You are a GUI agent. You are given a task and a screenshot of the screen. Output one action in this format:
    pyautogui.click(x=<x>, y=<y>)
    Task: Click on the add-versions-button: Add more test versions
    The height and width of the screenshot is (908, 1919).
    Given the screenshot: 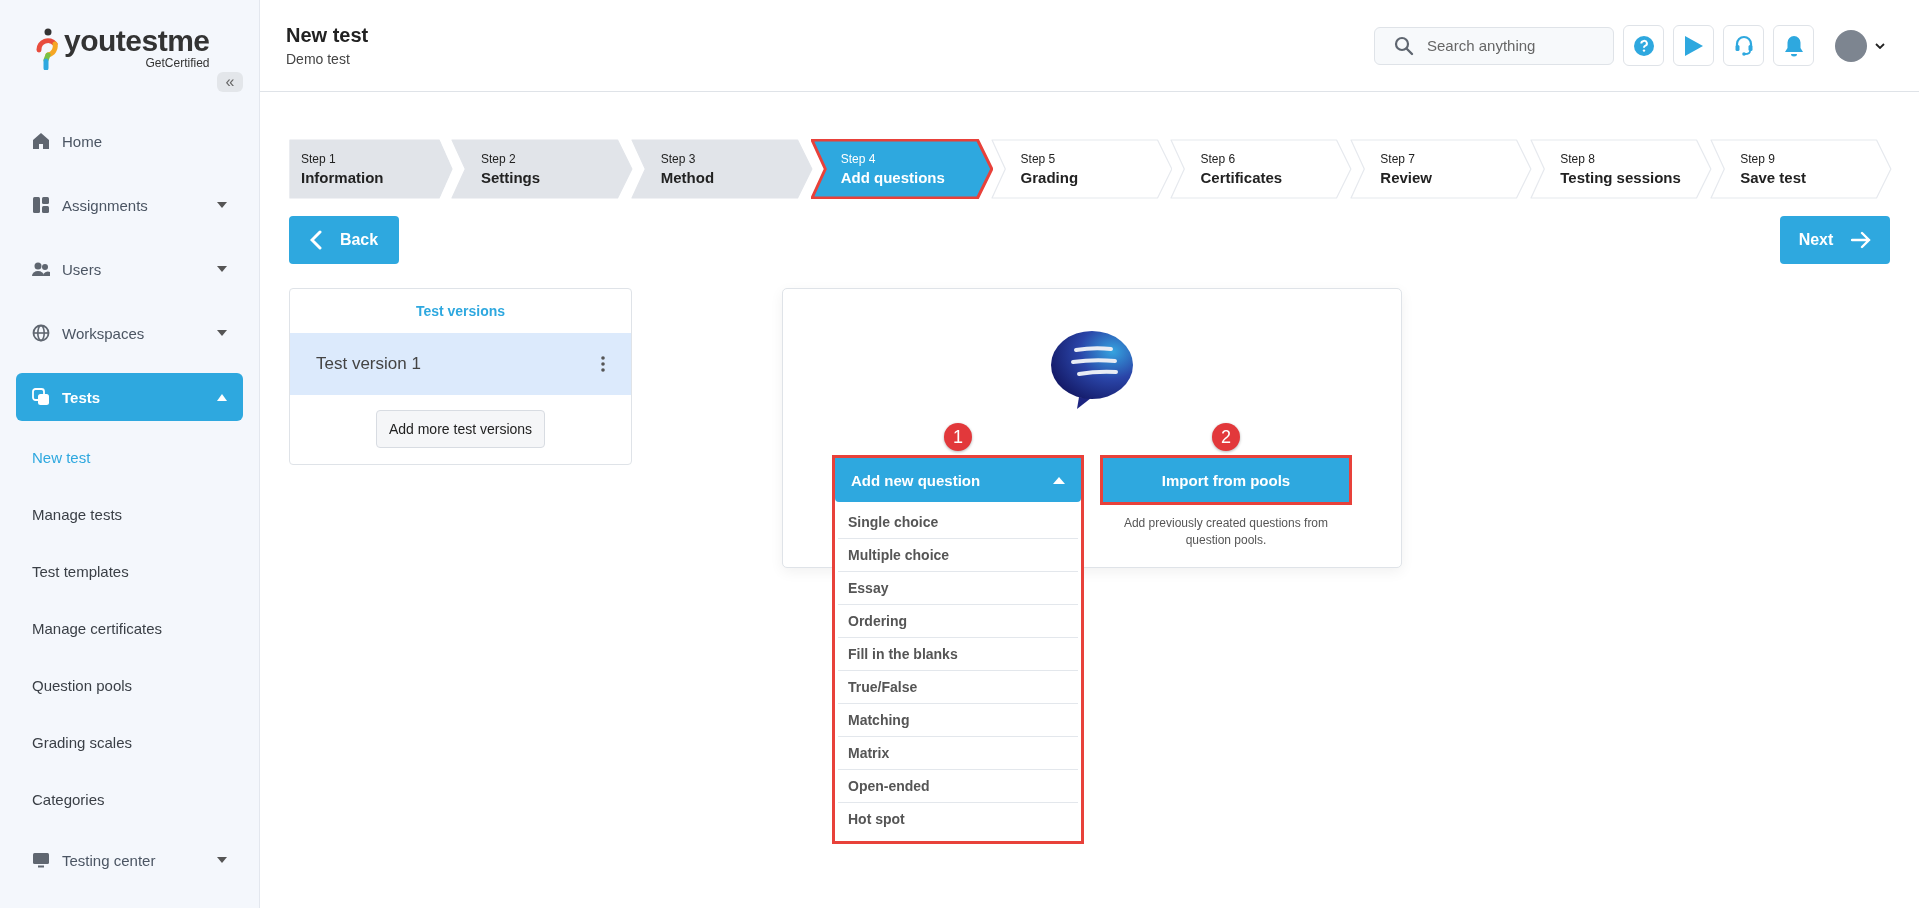 What is the action you would take?
    pyautogui.click(x=460, y=429)
    